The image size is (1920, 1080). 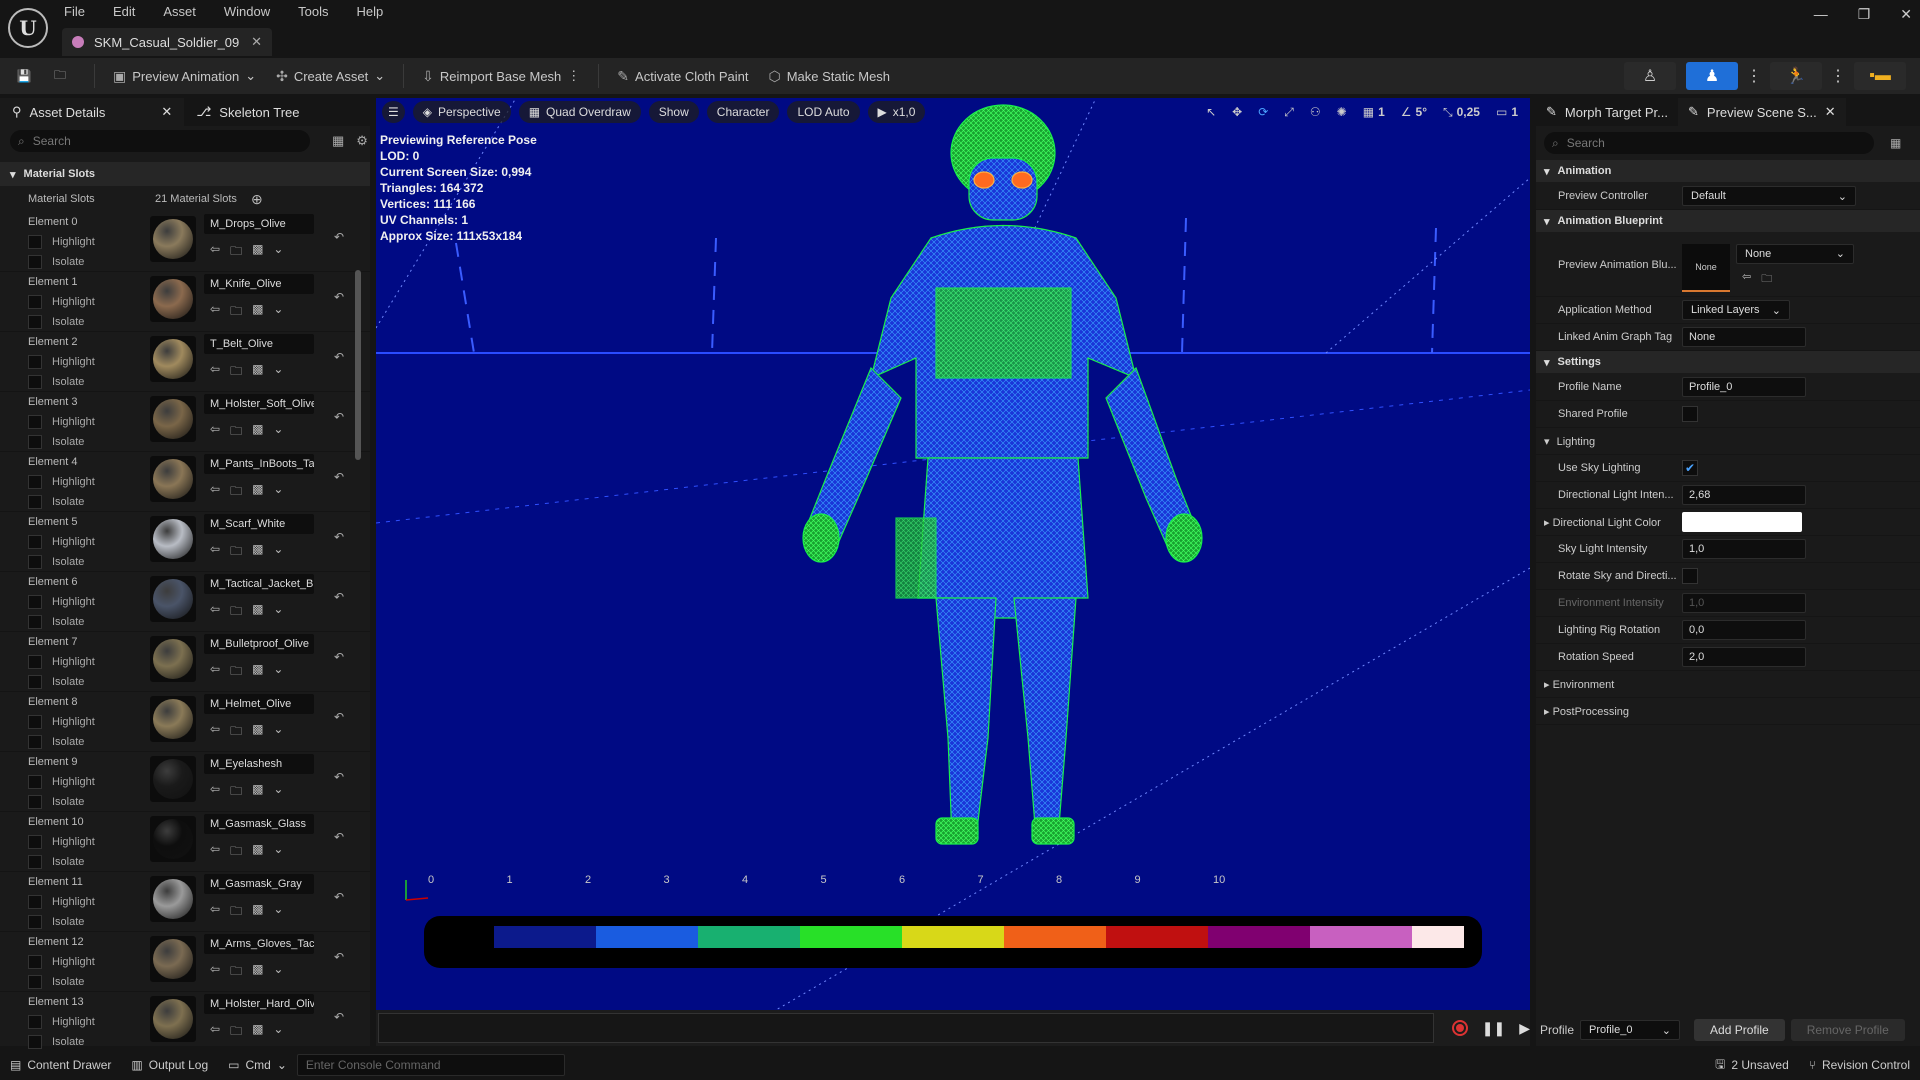 What do you see at coordinates (185, 174) in the screenshot?
I see `material-slots-section: ▾ Material Slots` at bounding box center [185, 174].